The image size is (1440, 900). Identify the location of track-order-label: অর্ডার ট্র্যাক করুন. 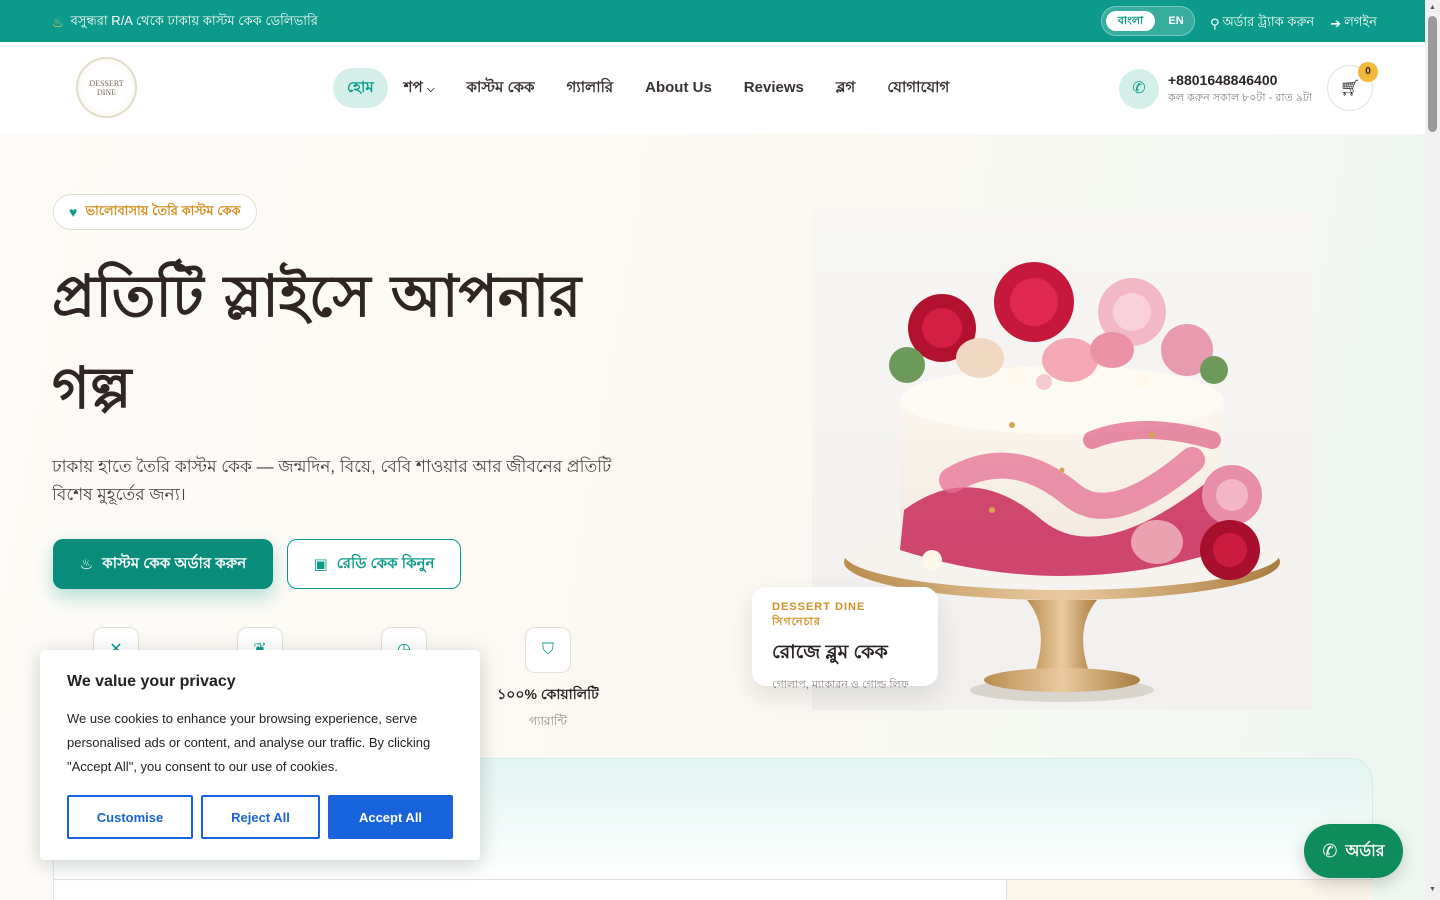
(1268, 21).